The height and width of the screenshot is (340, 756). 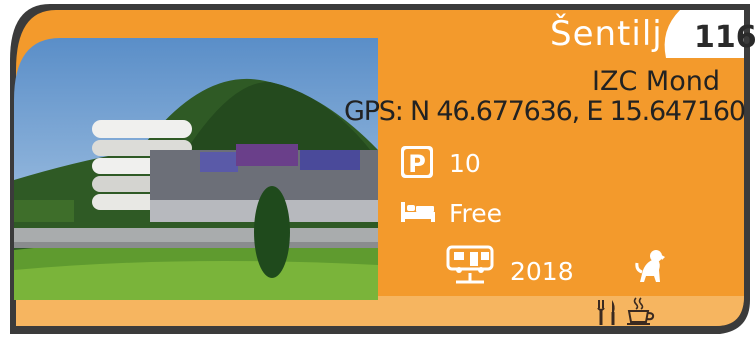 I want to click on location-number: 116, so click(x=725, y=37).